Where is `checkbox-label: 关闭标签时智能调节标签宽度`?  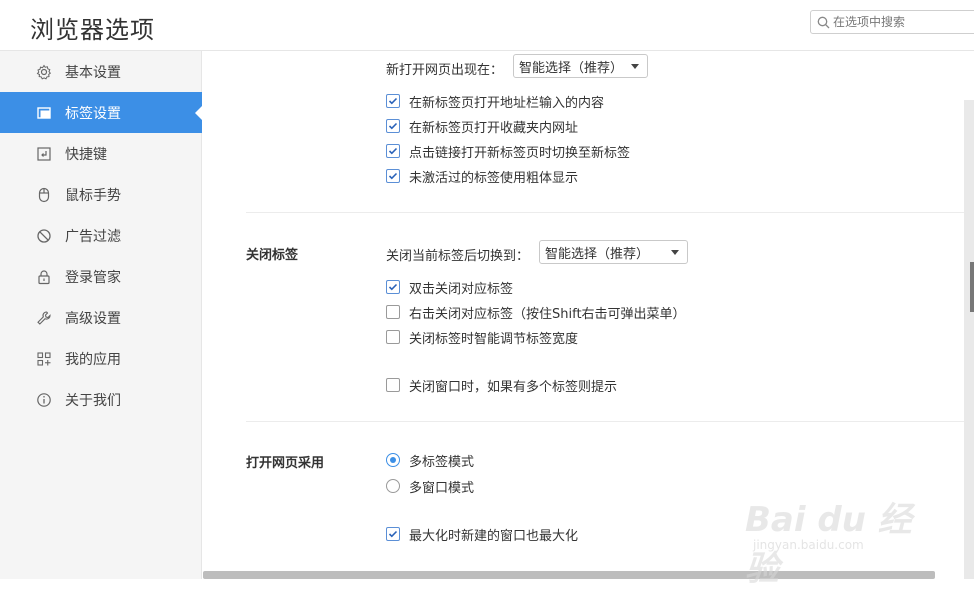 checkbox-label: 关闭标签时智能调节标签宽度 is located at coordinates (494, 339).